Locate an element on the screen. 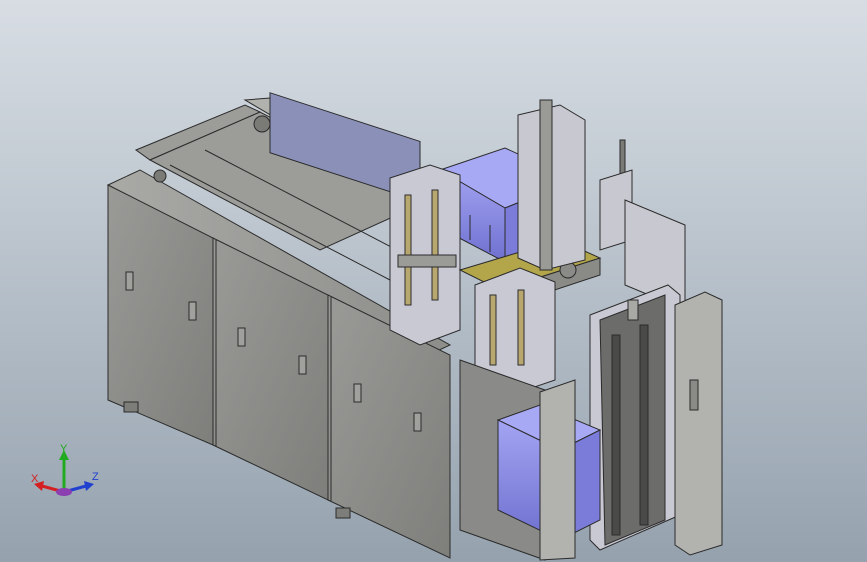 Image resolution: width=867 pixels, height=562 pixels. y-axis-label: Y is located at coordinates (64, 449).